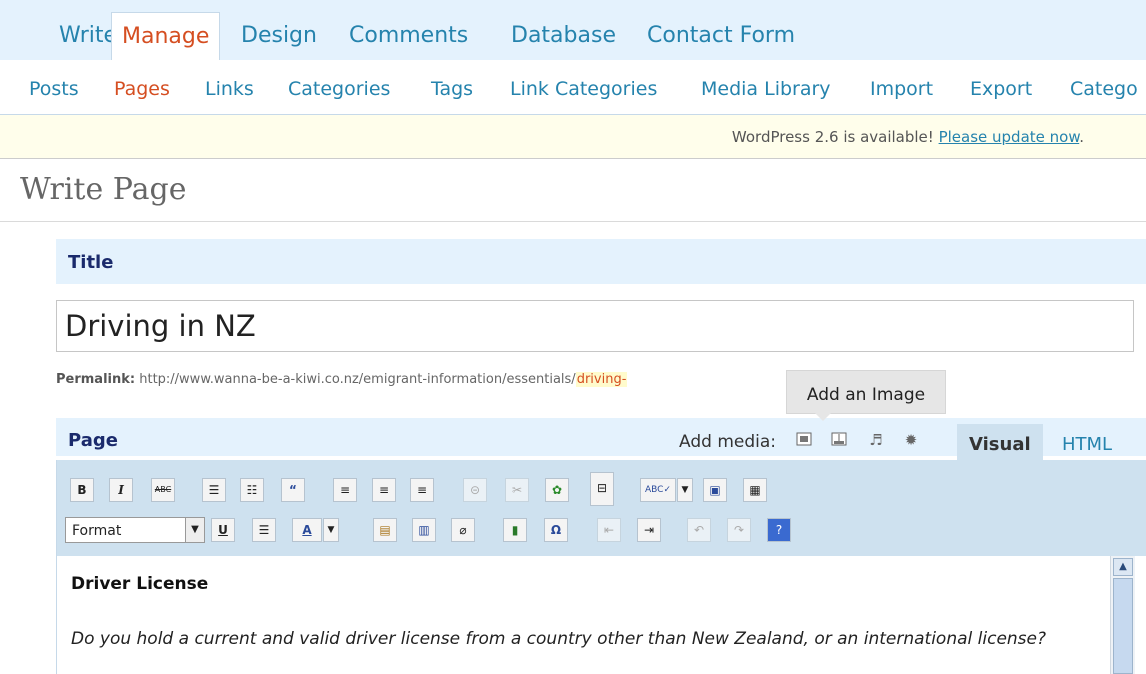 The height and width of the screenshot is (674, 1146). Describe the element at coordinates (602, 489) in the screenshot. I see `insert-more-icon: ⊟` at that location.